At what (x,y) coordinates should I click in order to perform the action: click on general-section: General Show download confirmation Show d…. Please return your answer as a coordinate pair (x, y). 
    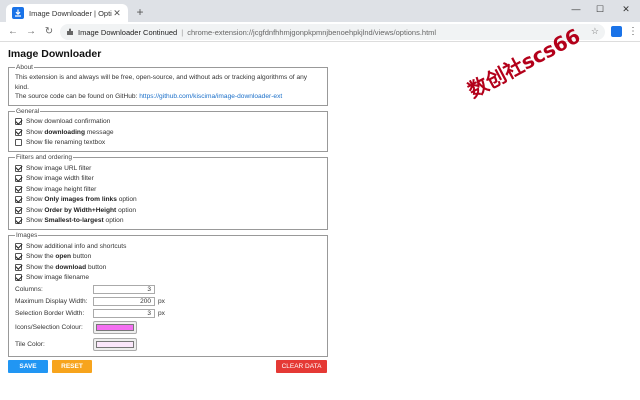
    Looking at the image, I should click on (168, 129).